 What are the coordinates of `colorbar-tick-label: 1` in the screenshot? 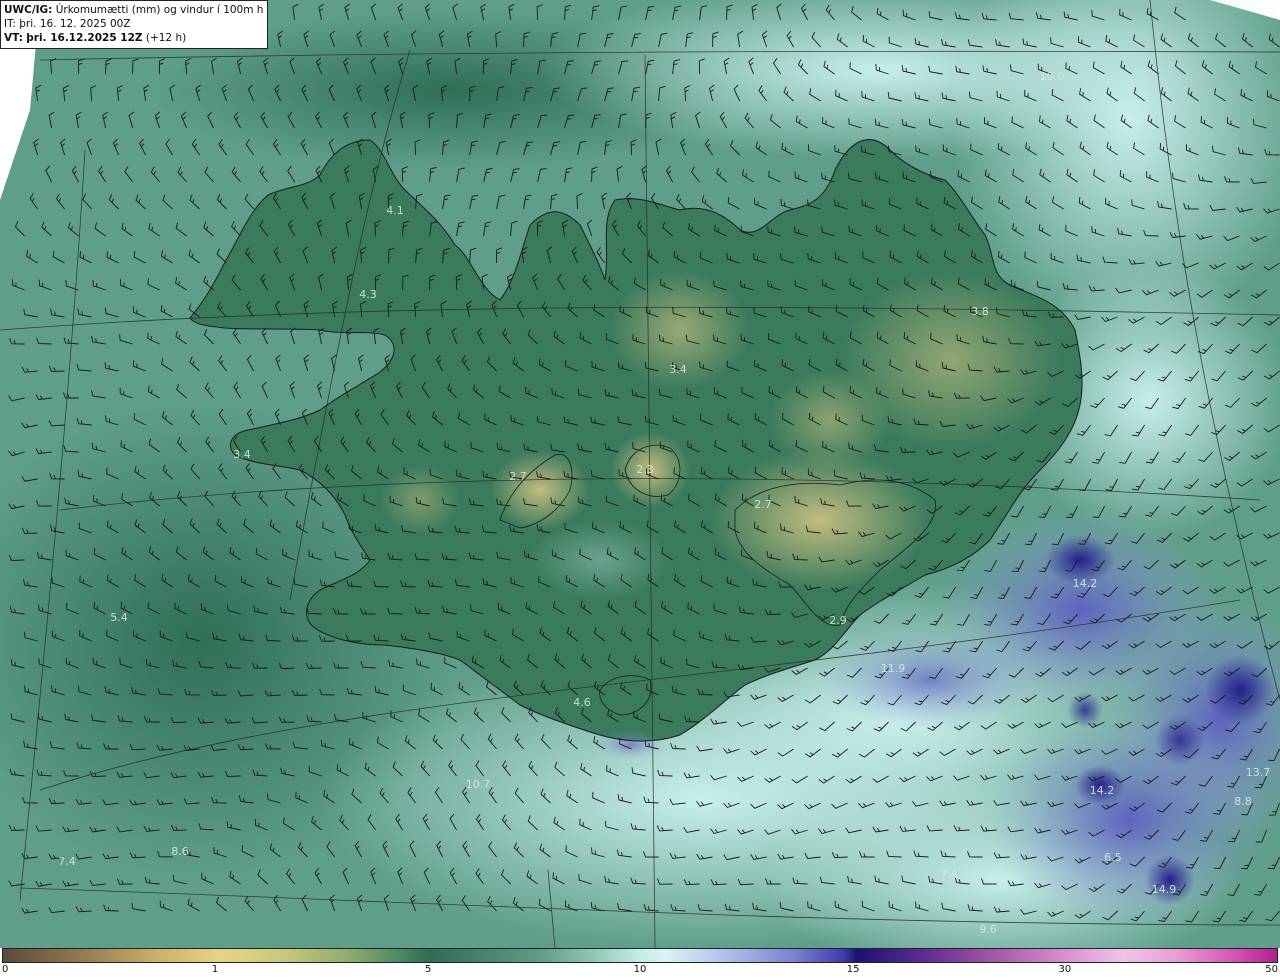 It's located at (215, 969).